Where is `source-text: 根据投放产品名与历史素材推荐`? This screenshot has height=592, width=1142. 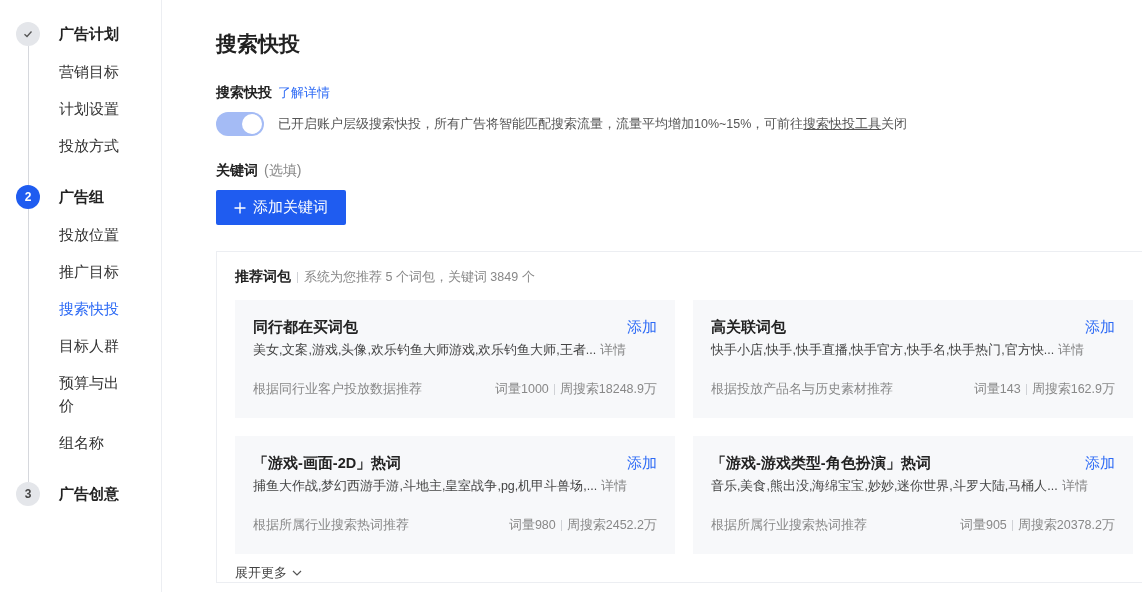
source-text: 根据投放产品名与历史素材推荐 is located at coordinates (802, 389).